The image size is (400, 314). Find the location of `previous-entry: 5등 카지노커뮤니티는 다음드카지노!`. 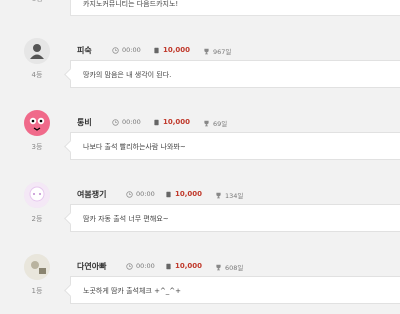

previous-entry: 5등 카지노커뮤니티는 다음드카지노! is located at coordinates (200, 10).